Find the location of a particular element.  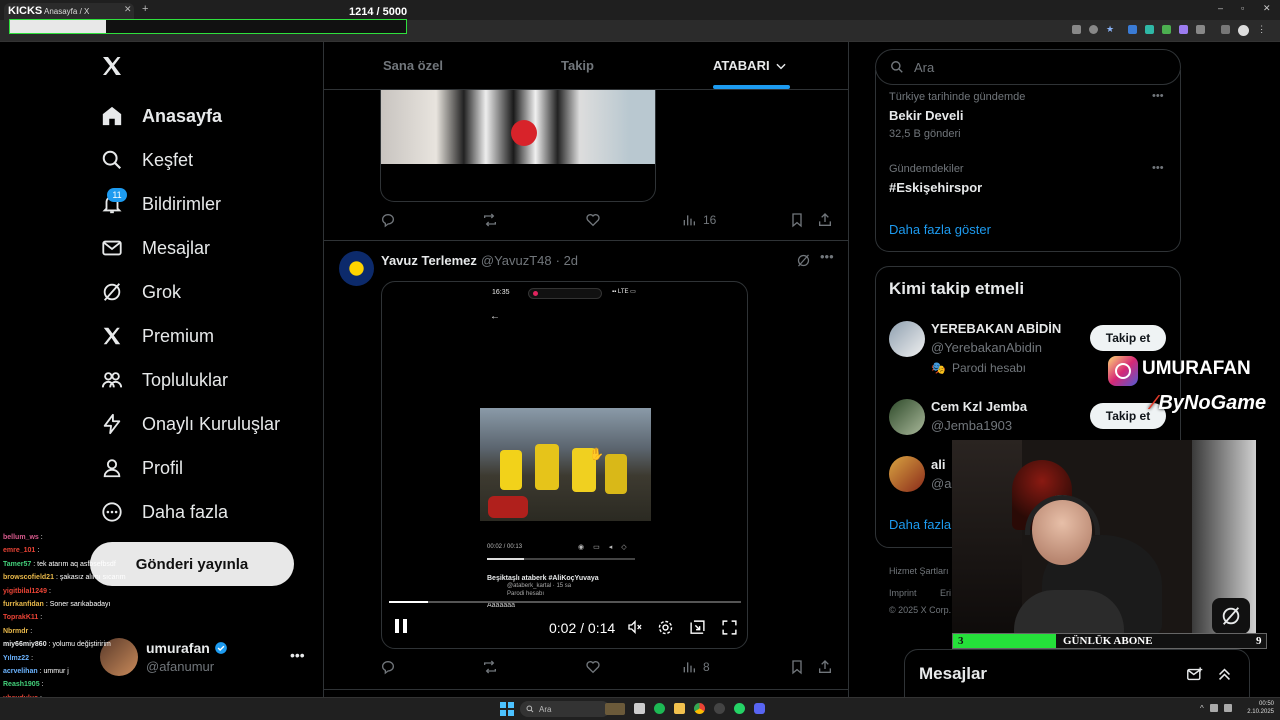

account-switcher: umurafan is located at coordinates (187, 648).